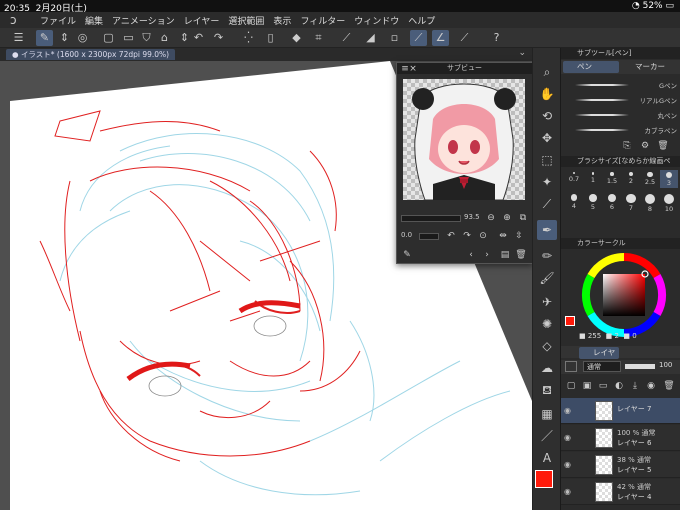  Describe the element at coordinates (346, 38) in the screenshot. I see `ruler-icon: ⟋` at that location.